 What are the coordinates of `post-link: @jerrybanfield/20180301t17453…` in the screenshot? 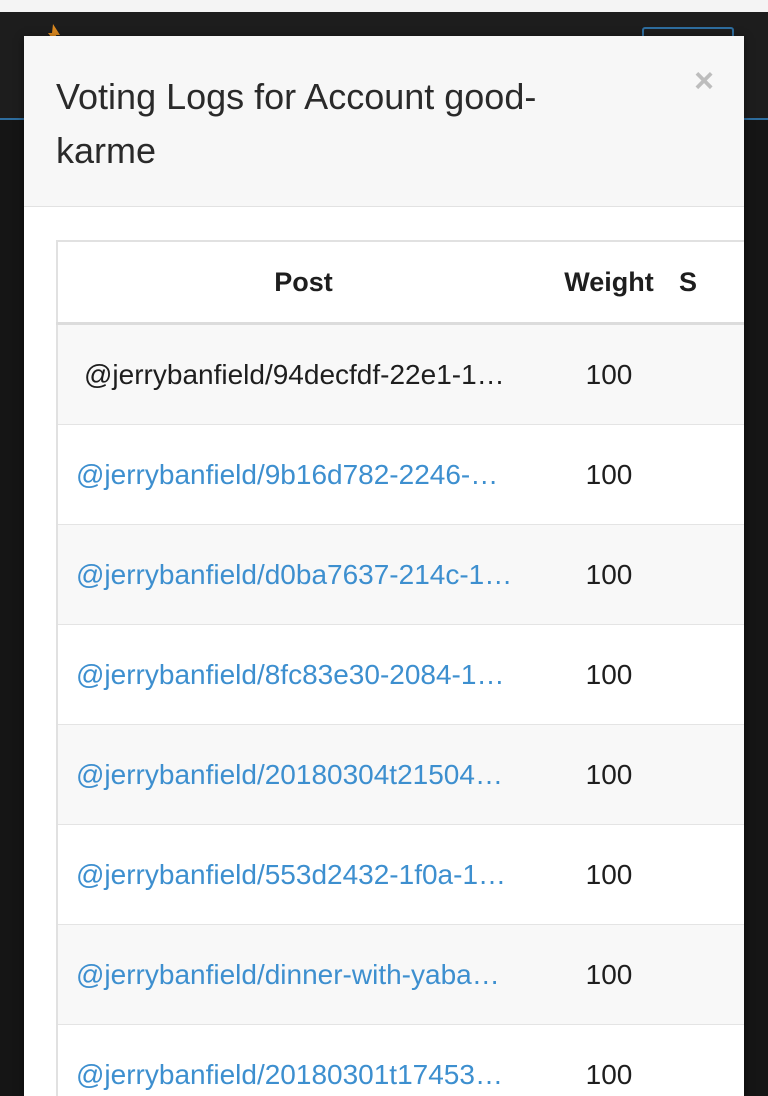 It's located at (303, 1060).